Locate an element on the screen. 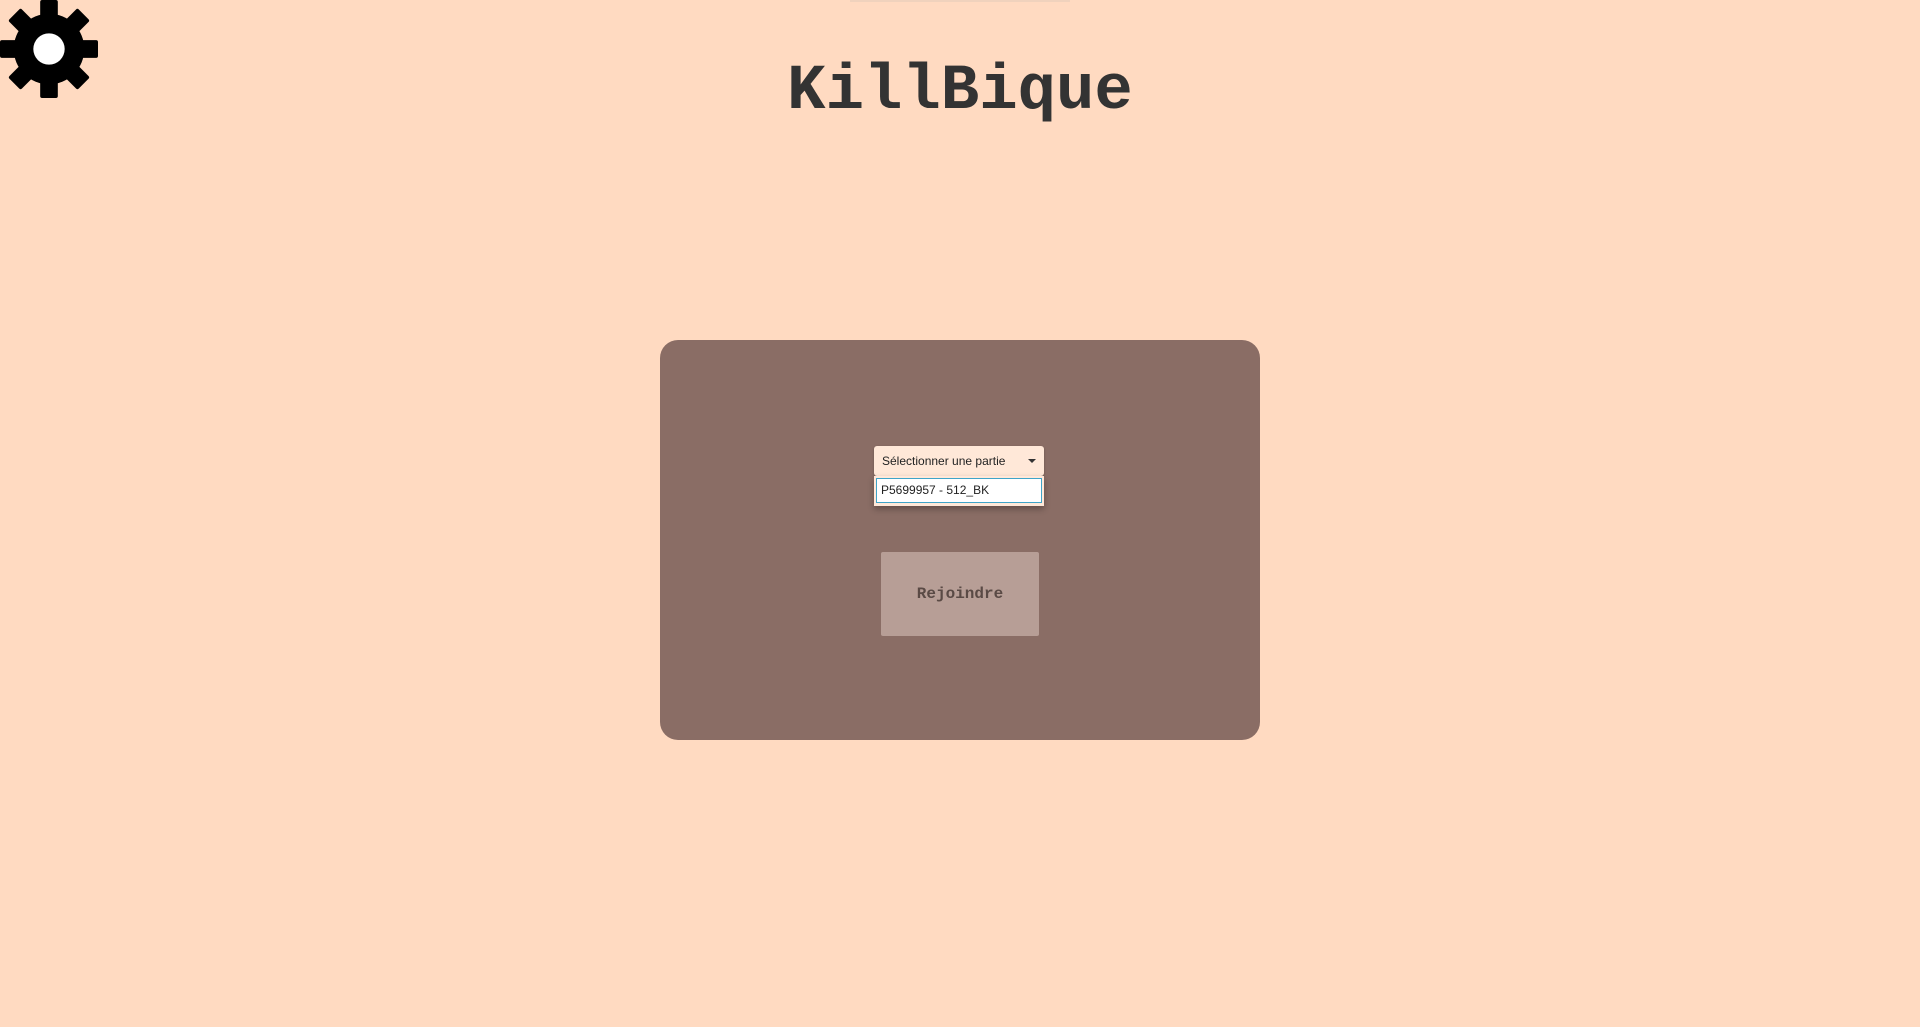 This screenshot has height=1027, width=1920. chevron-down-icon is located at coordinates (1032, 461).